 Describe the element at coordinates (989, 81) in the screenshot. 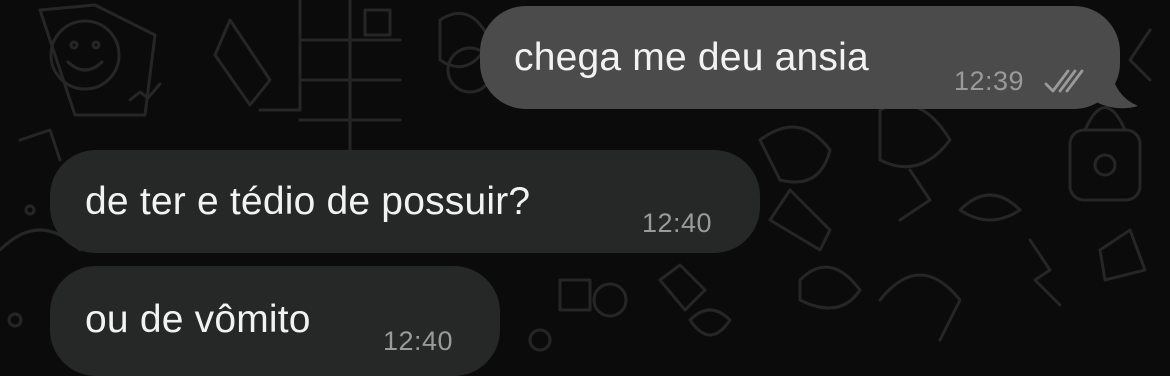

I see `message-timestamp: 12:39` at that location.